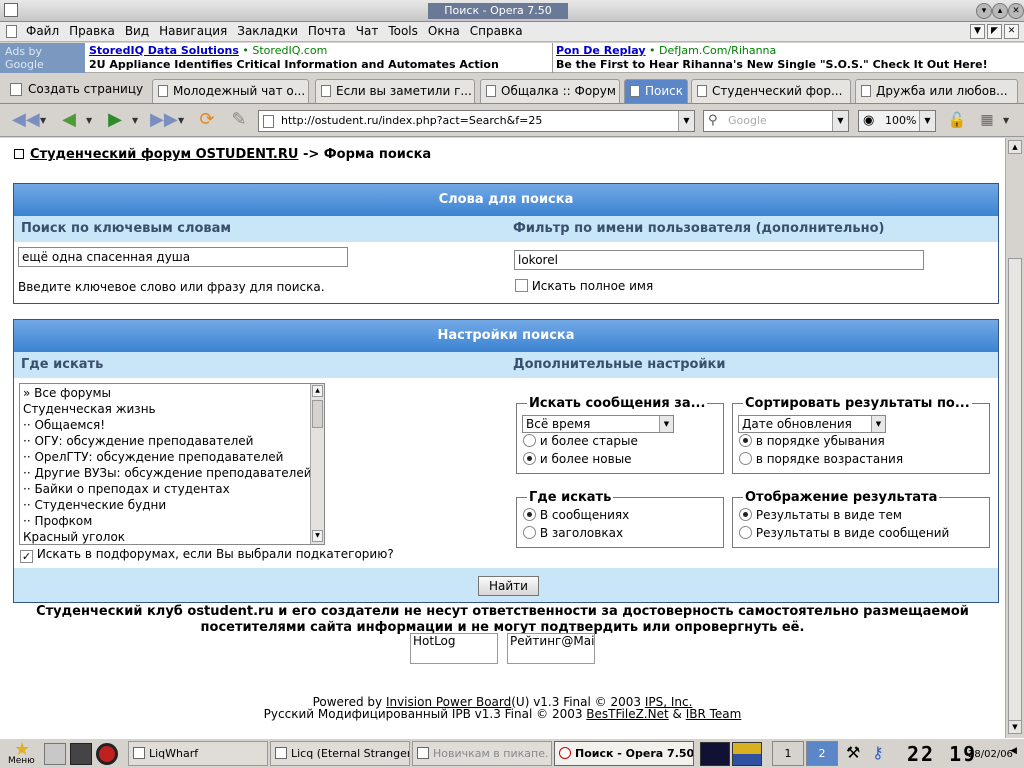 The image size is (1024, 768). What do you see at coordinates (289, 50) in the screenshot?
I see `ad-left-url: StoredIQ.com` at bounding box center [289, 50].